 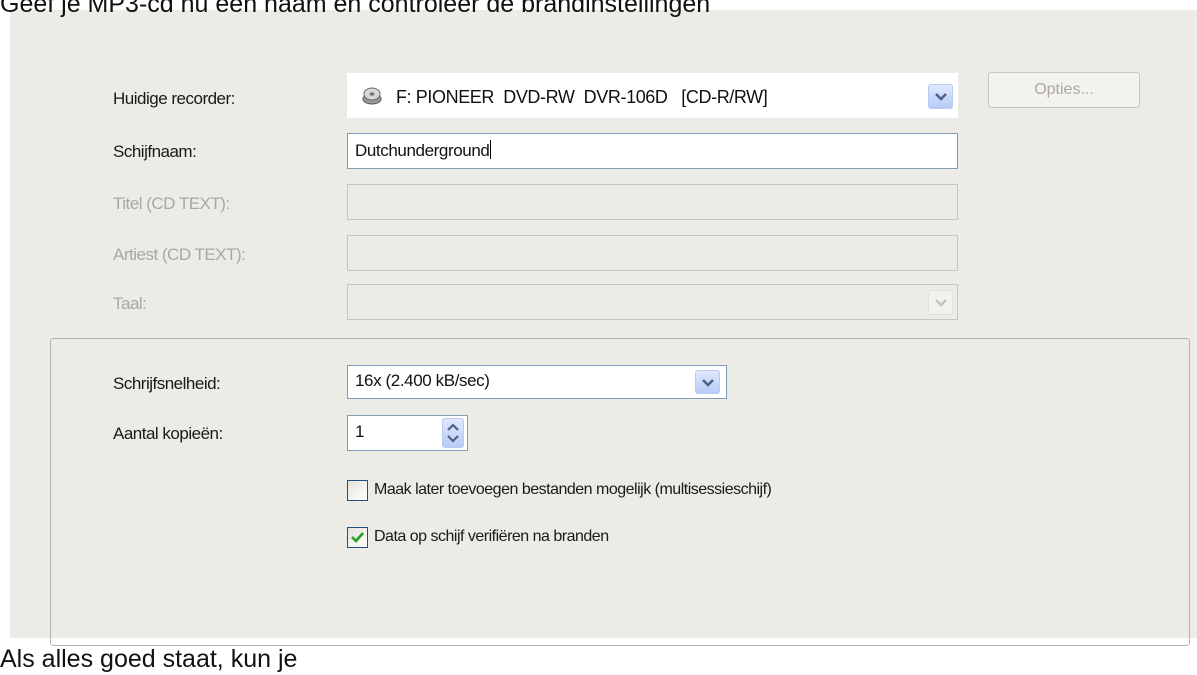 I want to click on recorder-value: F: PIONEER DVD-RW DVR-106D [CD-R/RW], so click(x=582, y=97).